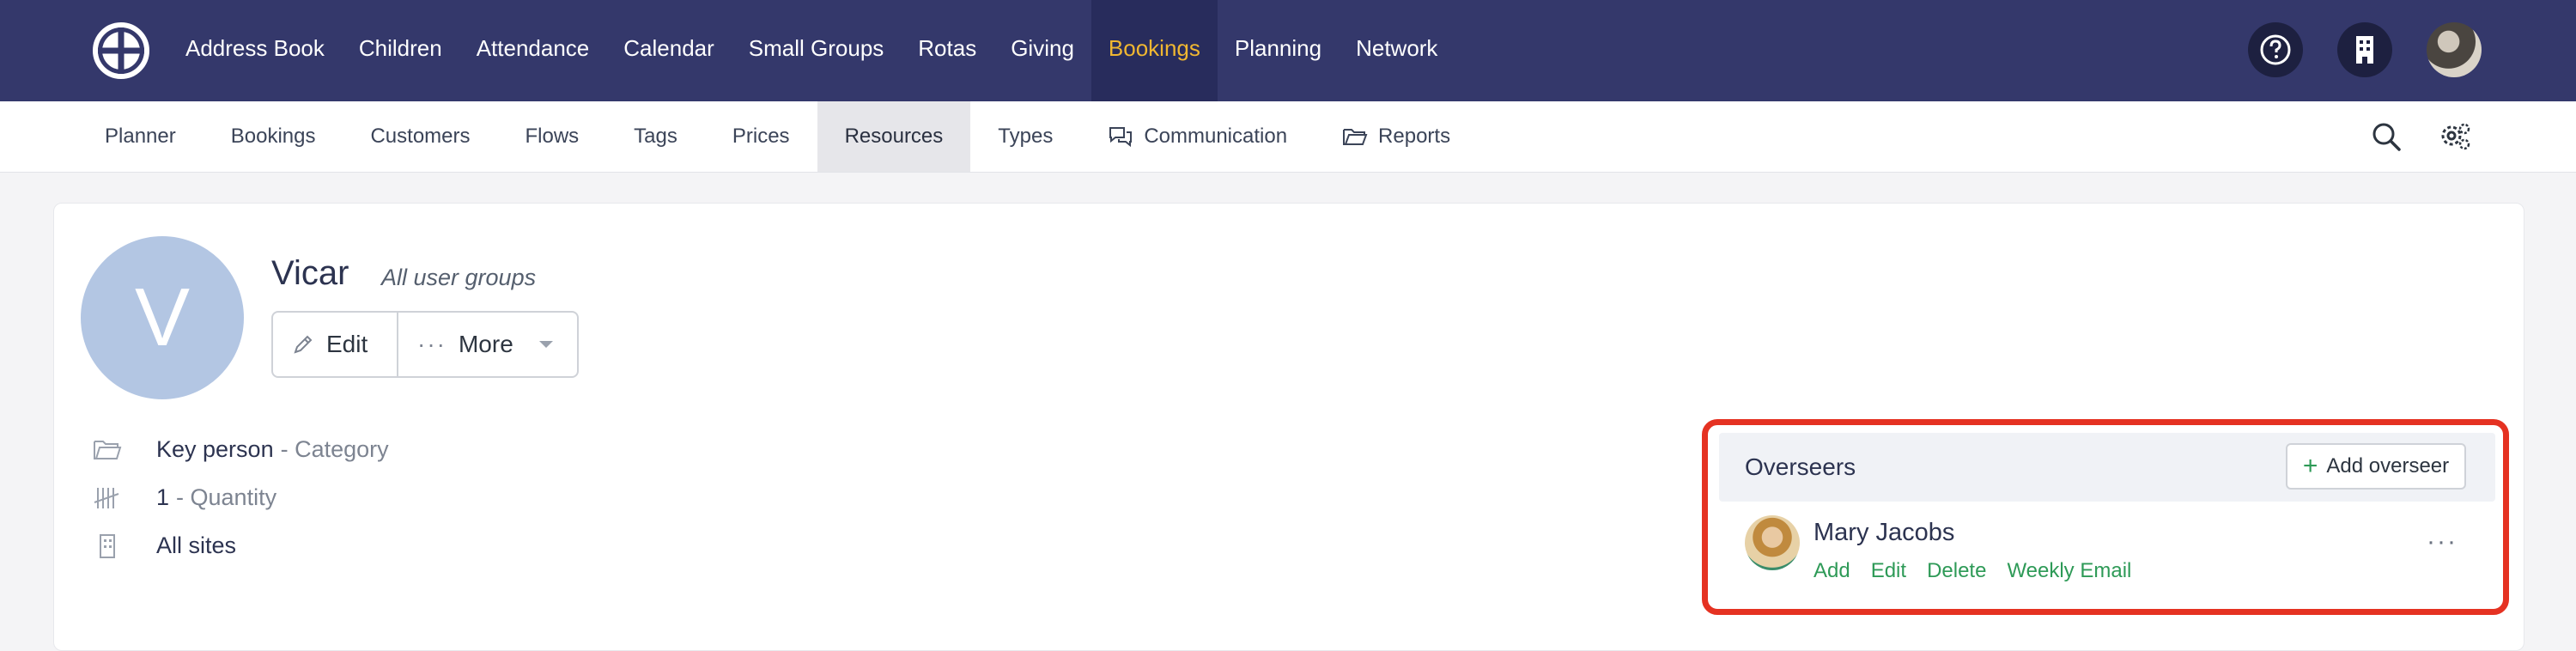 This screenshot has height=651, width=2576. Describe the element at coordinates (347, 344) in the screenshot. I see `edit-label: Edit` at that location.